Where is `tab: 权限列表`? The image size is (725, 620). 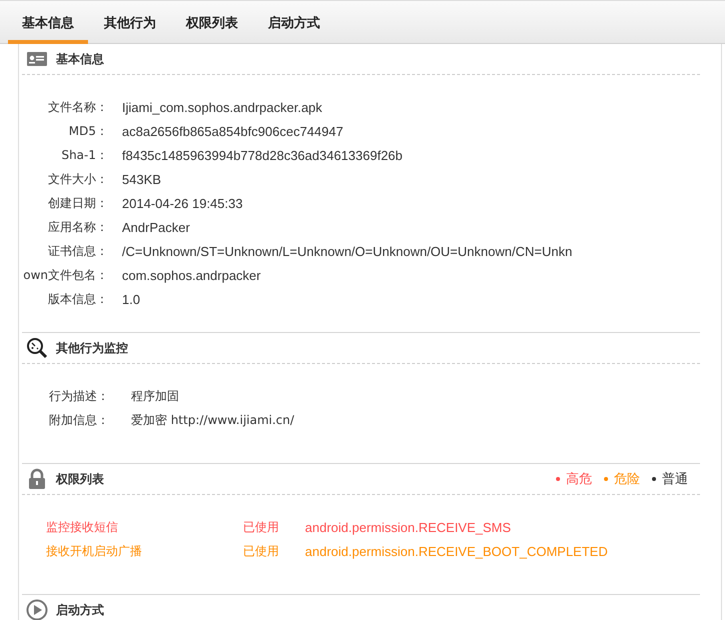
tab: 权限列表 is located at coordinates (212, 22).